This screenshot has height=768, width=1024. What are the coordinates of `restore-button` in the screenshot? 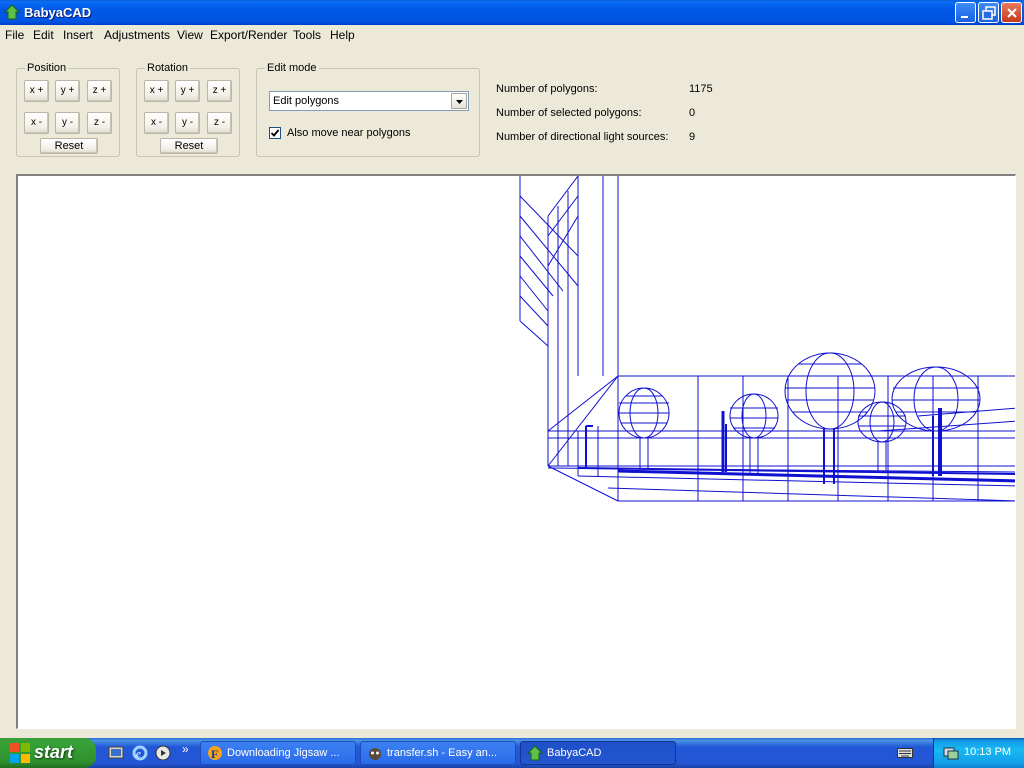 It's located at (988, 12).